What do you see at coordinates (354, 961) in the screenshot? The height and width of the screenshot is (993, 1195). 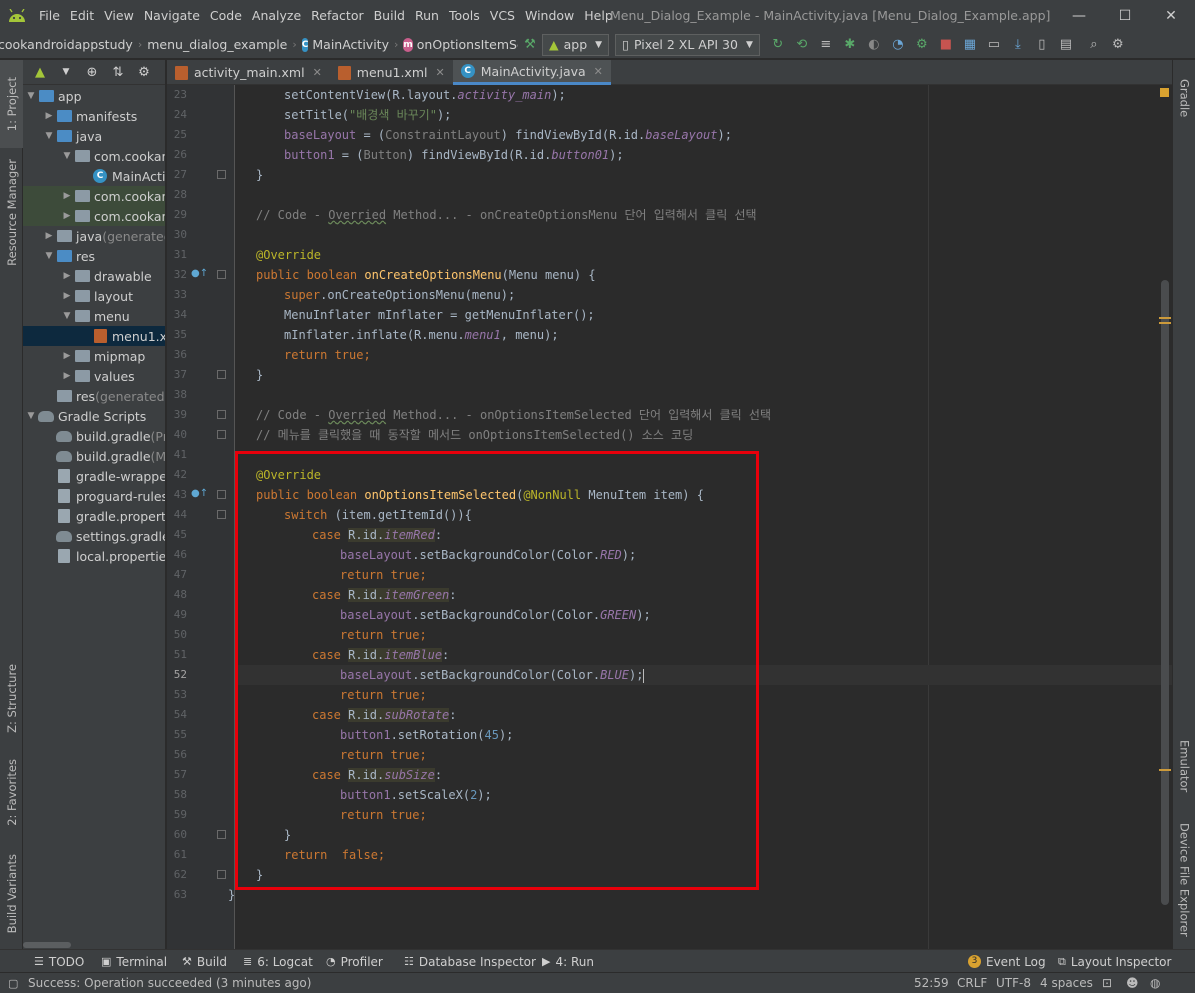 I see `tool-profiler: ◔ Profiler` at bounding box center [354, 961].